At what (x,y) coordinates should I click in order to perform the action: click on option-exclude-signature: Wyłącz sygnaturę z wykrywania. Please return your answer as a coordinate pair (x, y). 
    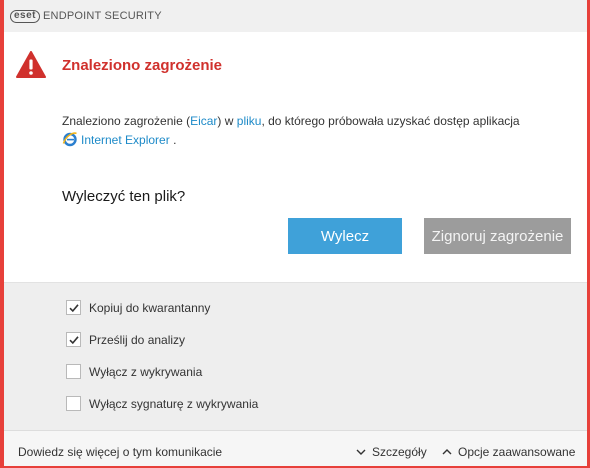
    Looking at the image, I should click on (162, 403).